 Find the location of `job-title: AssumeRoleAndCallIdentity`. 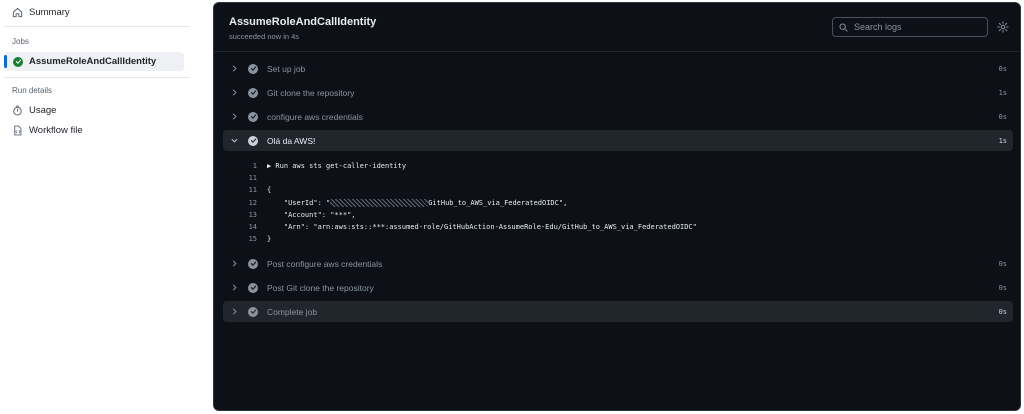

job-title: AssumeRoleAndCallIdentity is located at coordinates (303, 22).